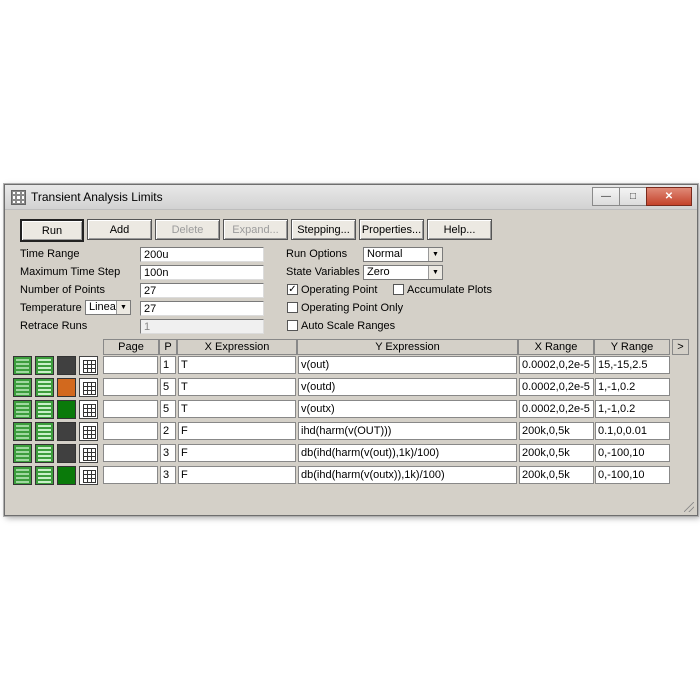 The height and width of the screenshot is (700, 700). What do you see at coordinates (202, 290) in the screenshot?
I see `num-points-field: 27` at bounding box center [202, 290].